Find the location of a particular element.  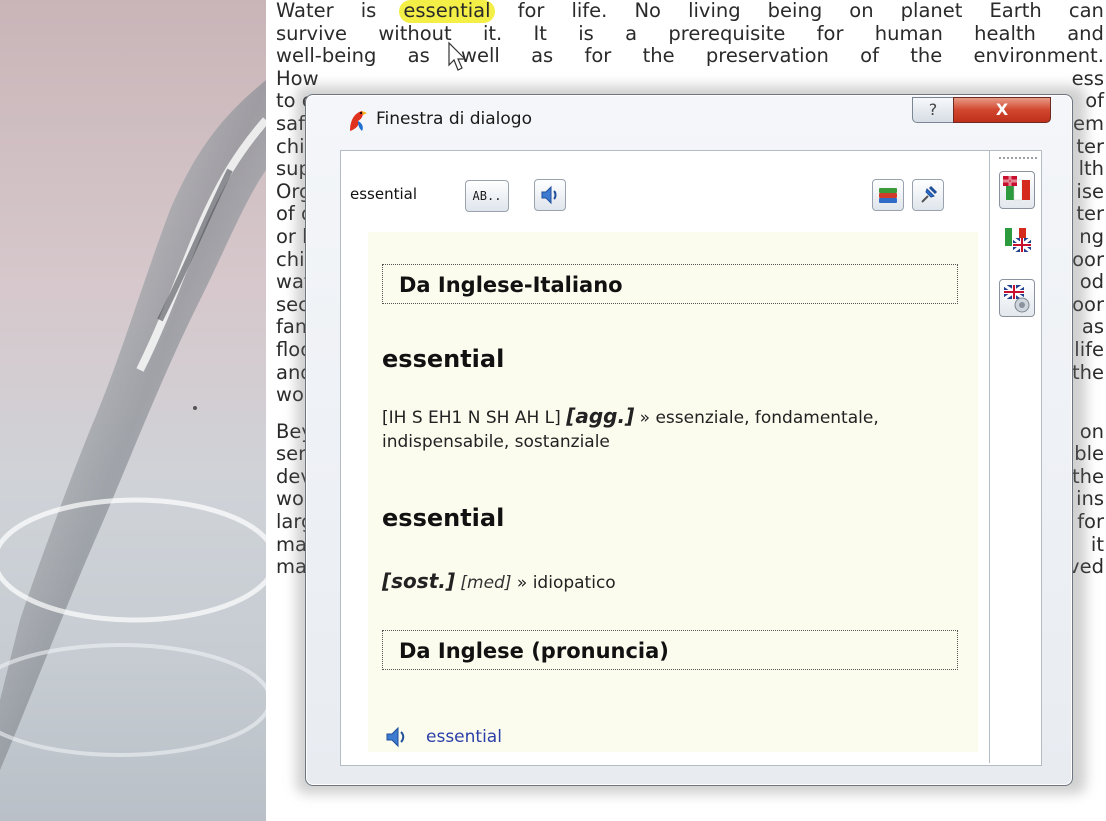

word: a is located at coordinates (631, 33).